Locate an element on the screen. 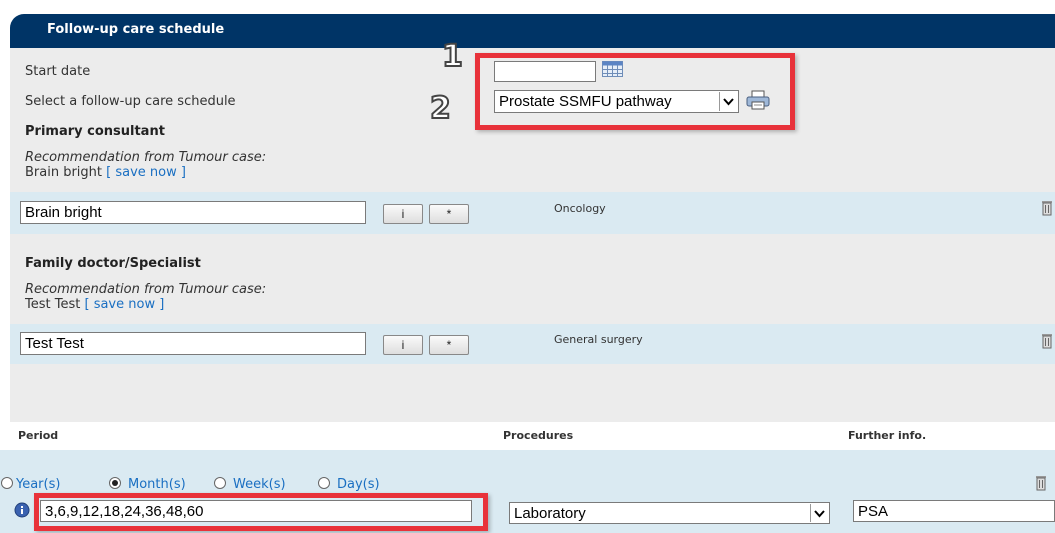  schedule-select-label: Select a follow-up care schedule is located at coordinates (130, 101).